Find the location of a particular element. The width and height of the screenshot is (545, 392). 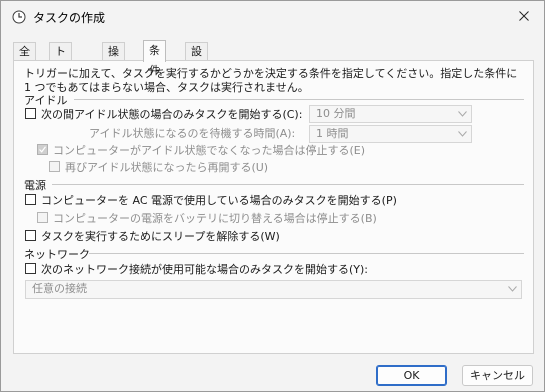

stop-if-not-idle-checkbox is located at coordinates (42, 149).